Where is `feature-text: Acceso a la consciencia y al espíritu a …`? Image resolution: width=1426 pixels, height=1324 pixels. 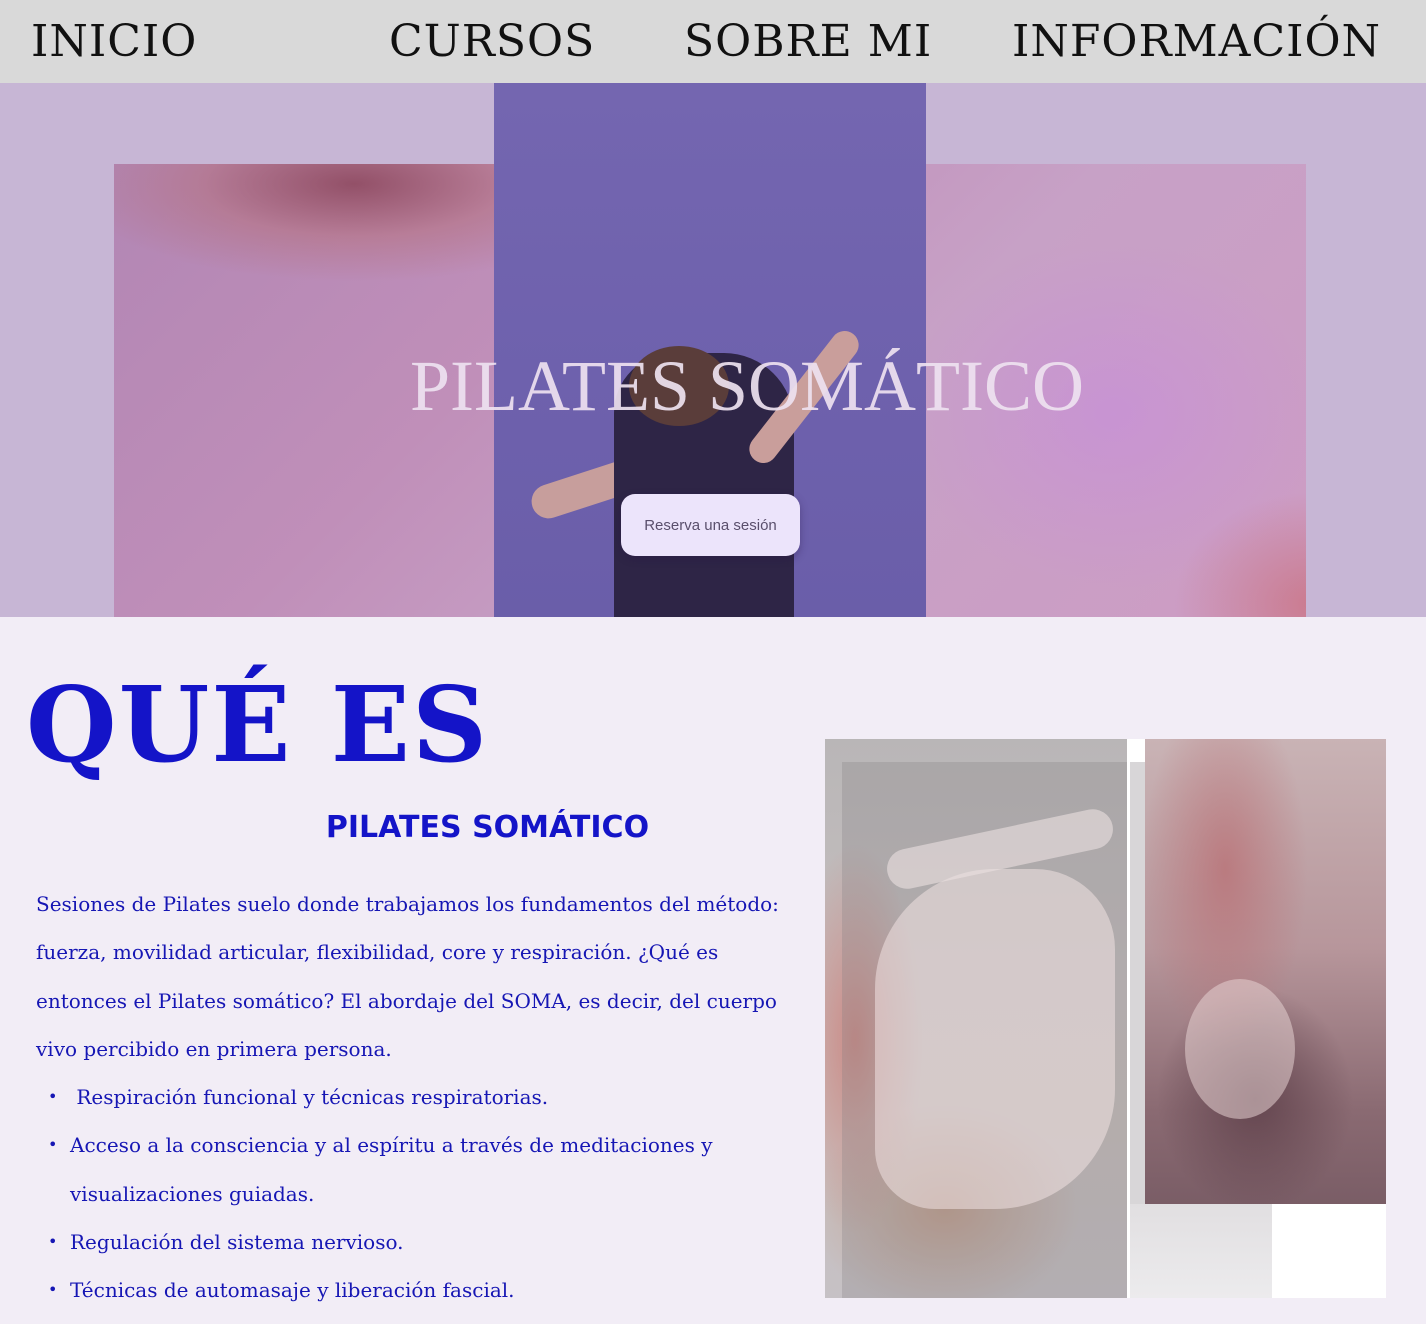
feature-text: Acceso a la consciencia y al espíritu a … is located at coordinates (391, 1169).